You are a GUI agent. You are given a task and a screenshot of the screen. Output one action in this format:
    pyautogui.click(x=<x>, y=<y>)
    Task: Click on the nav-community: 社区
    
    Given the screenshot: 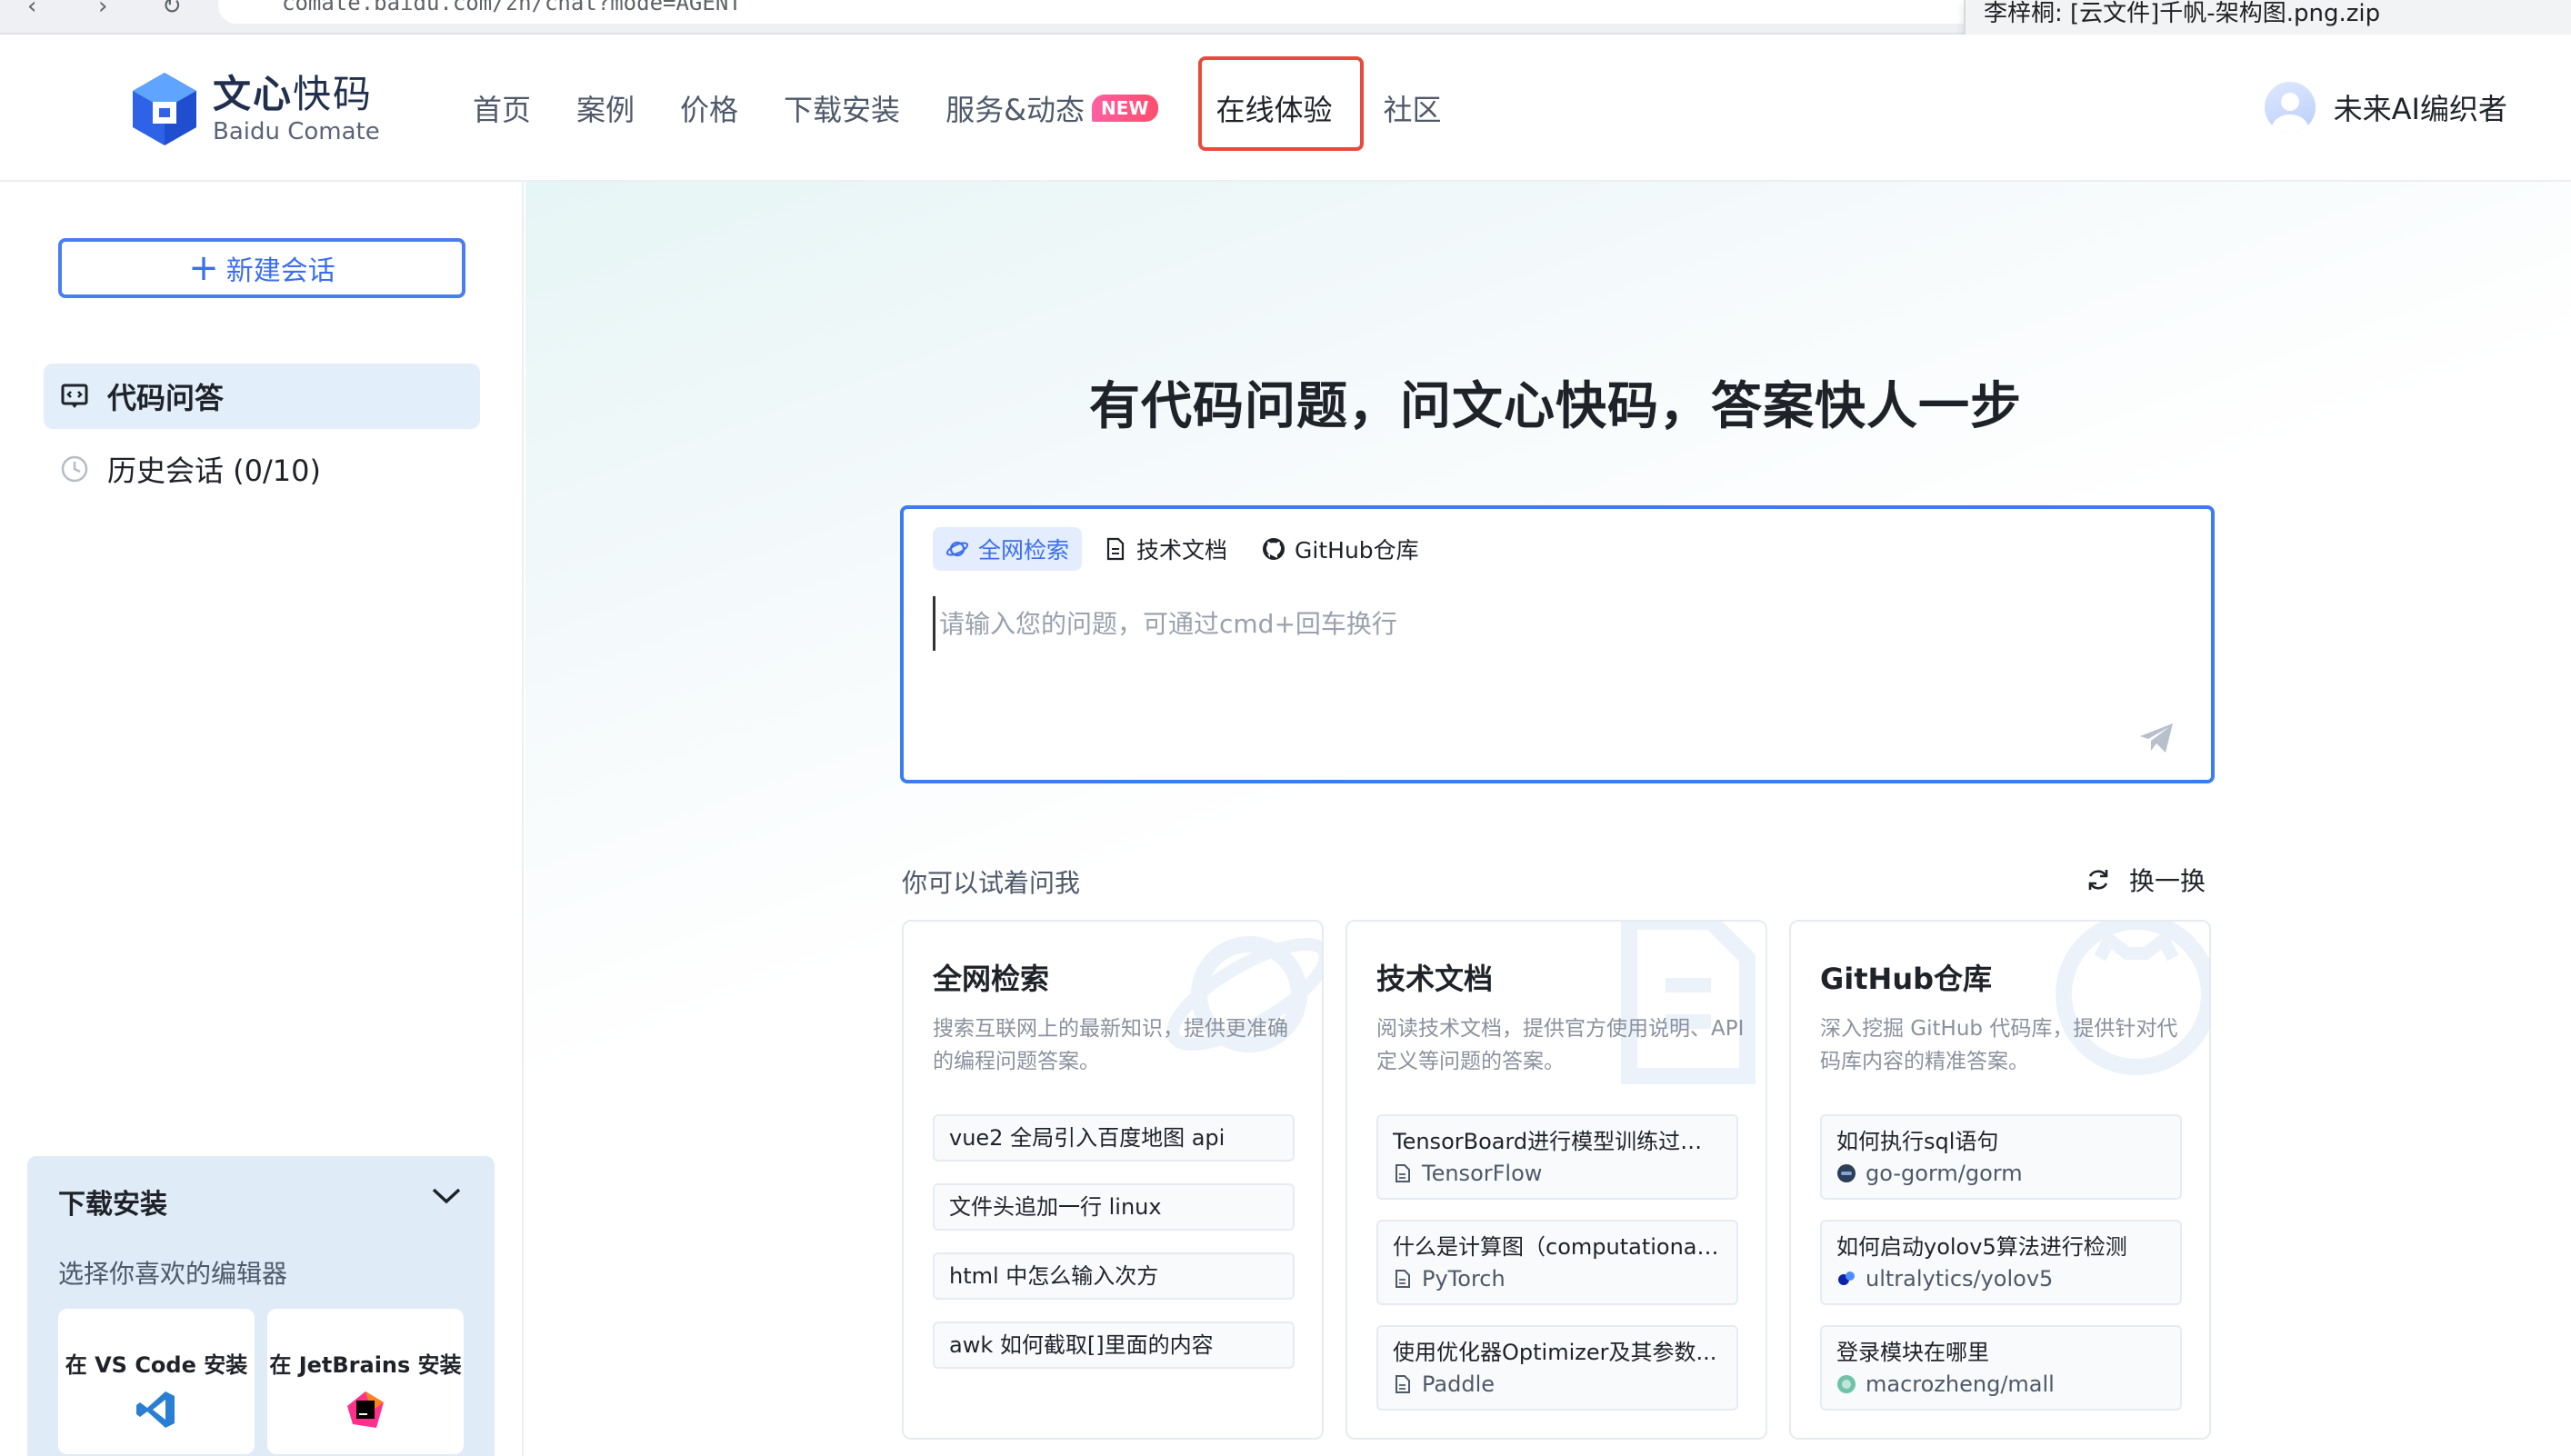 What is the action you would take?
    pyautogui.click(x=1413, y=108)
    